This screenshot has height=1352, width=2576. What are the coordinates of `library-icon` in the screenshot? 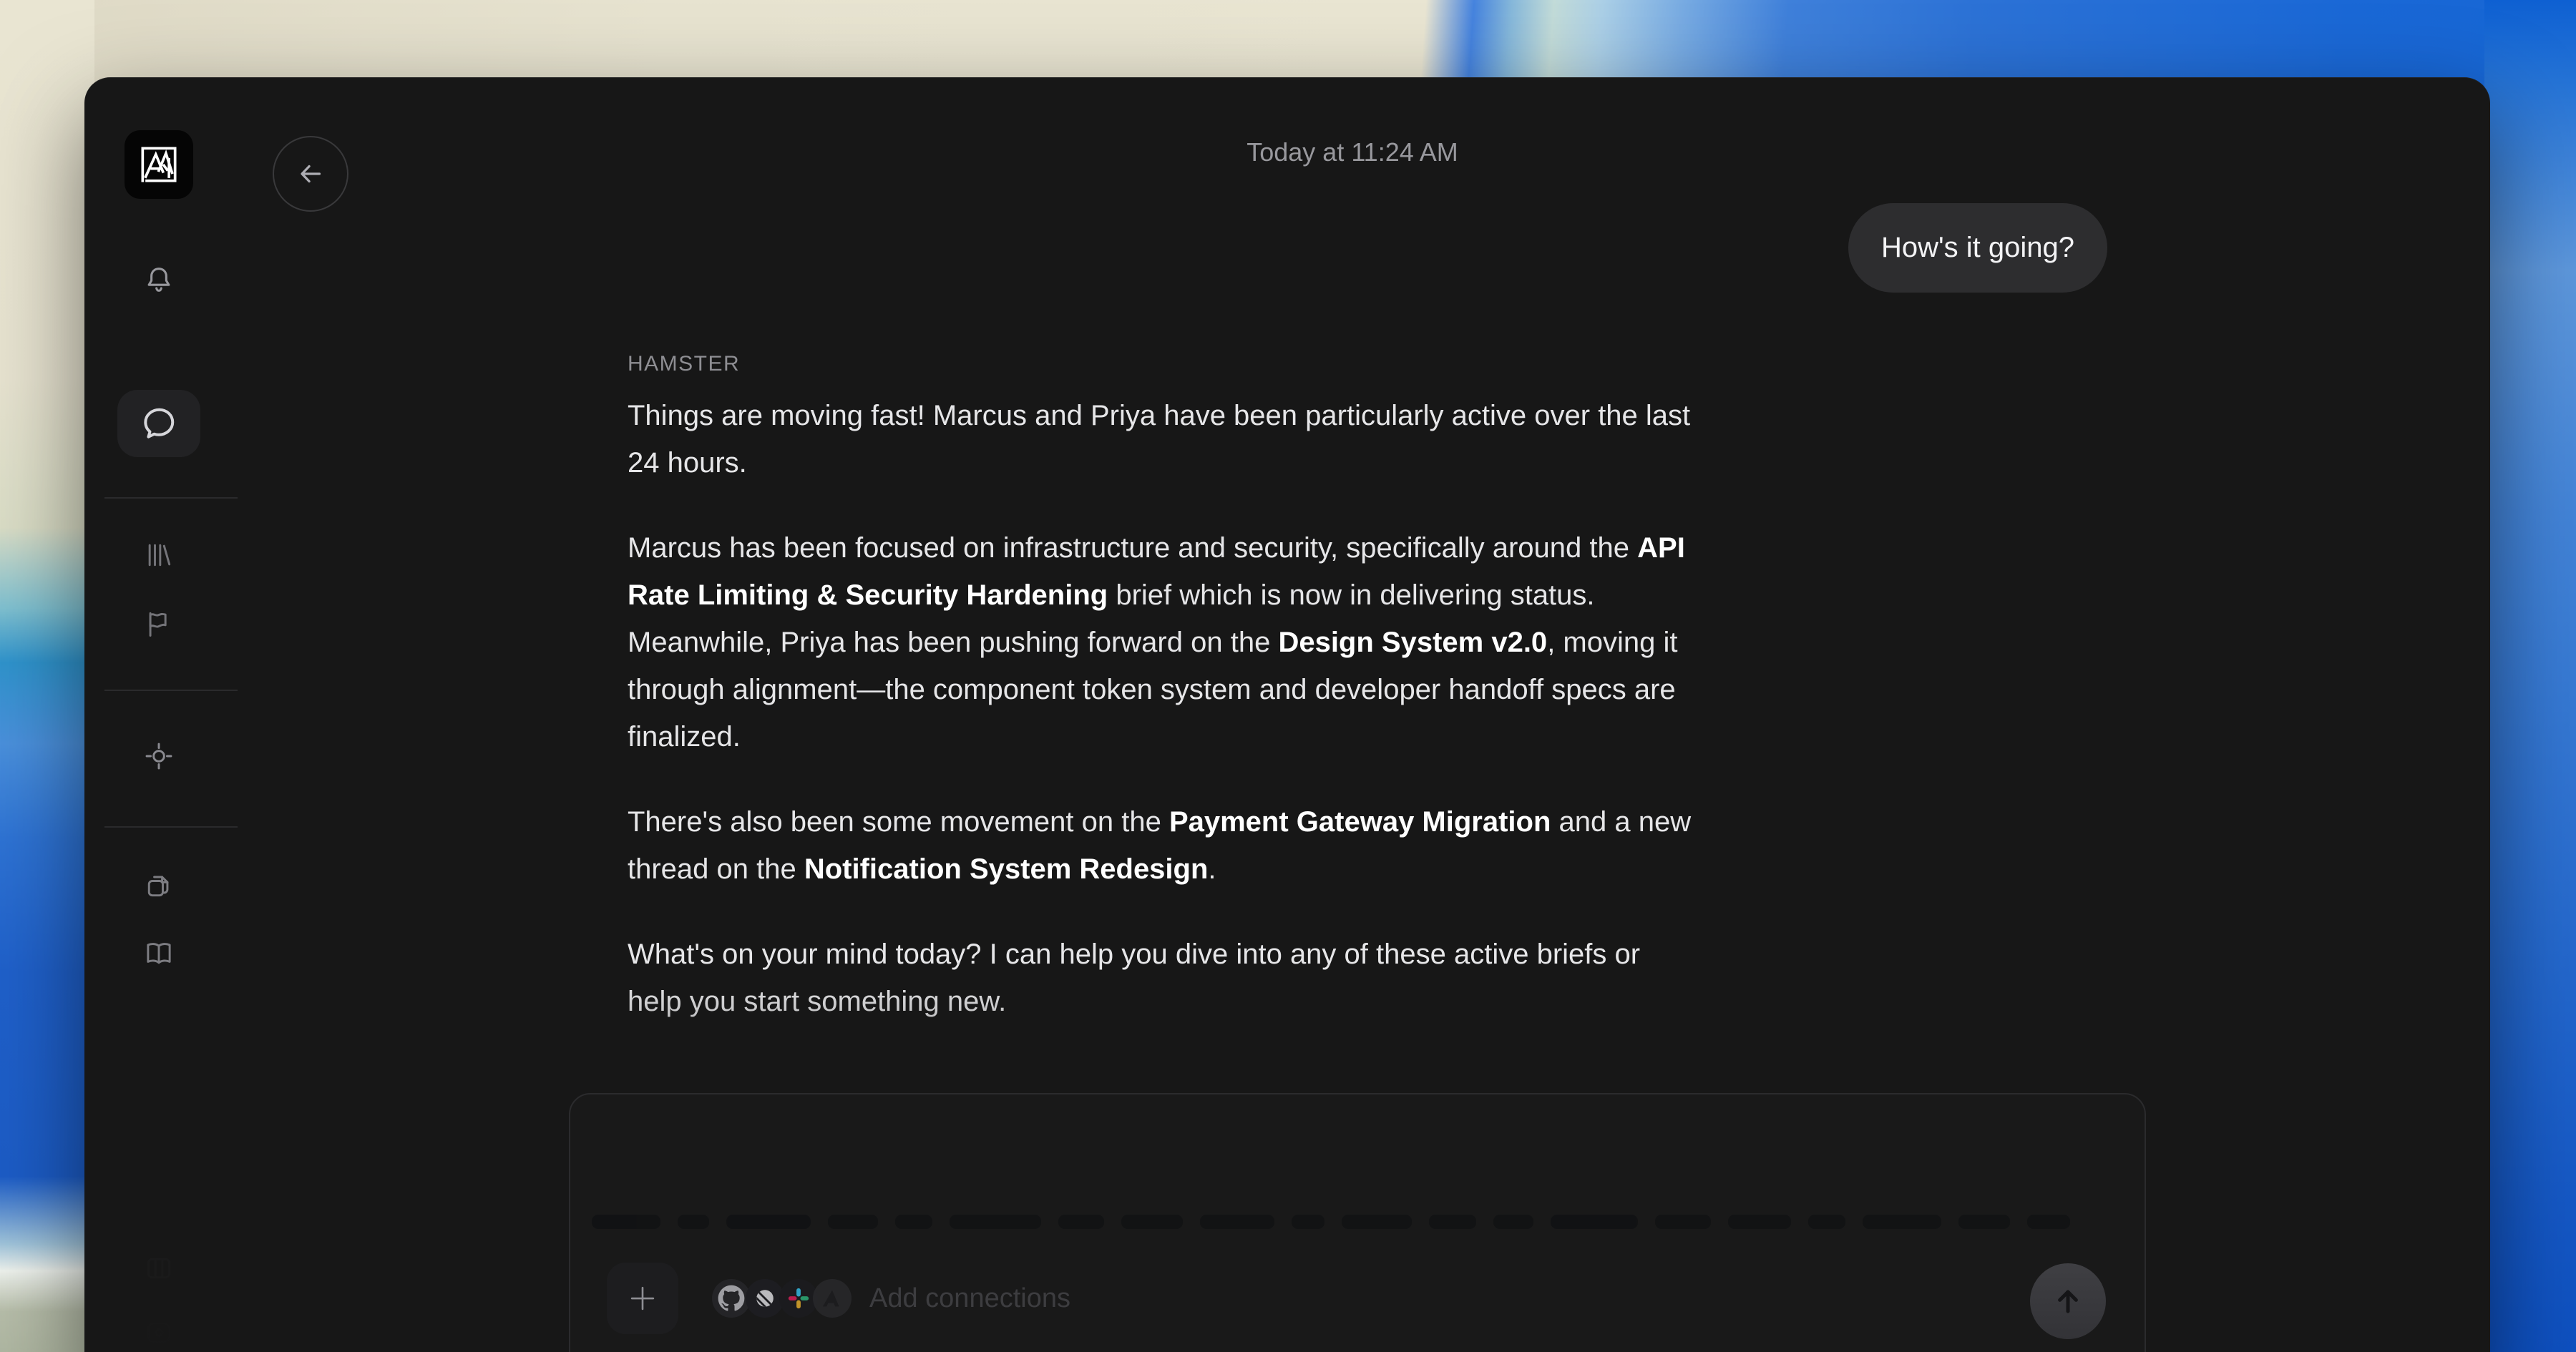 It's located at (159, 556).